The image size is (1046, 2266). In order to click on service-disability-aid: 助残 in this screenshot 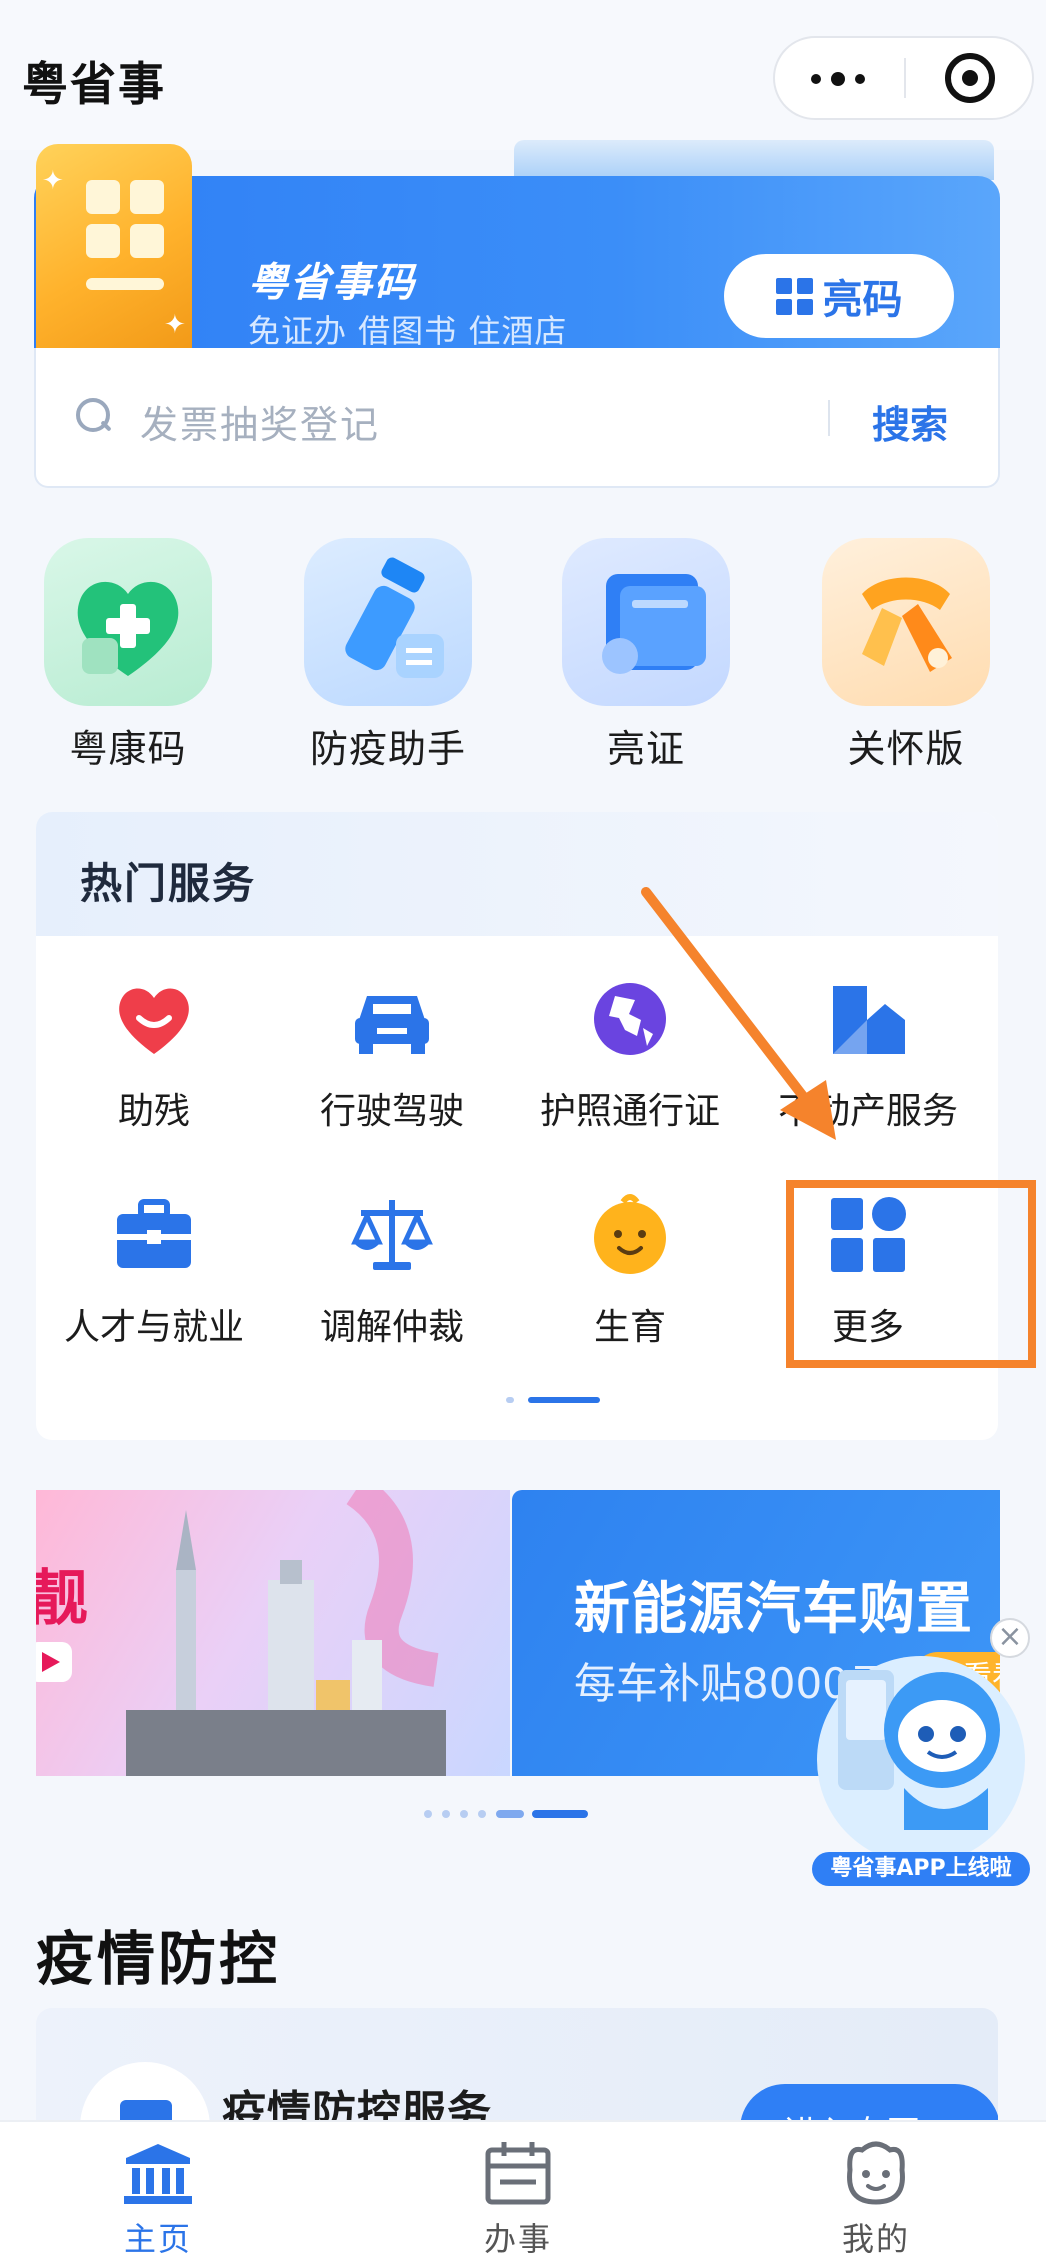, I will do `click(154, 1054)`.